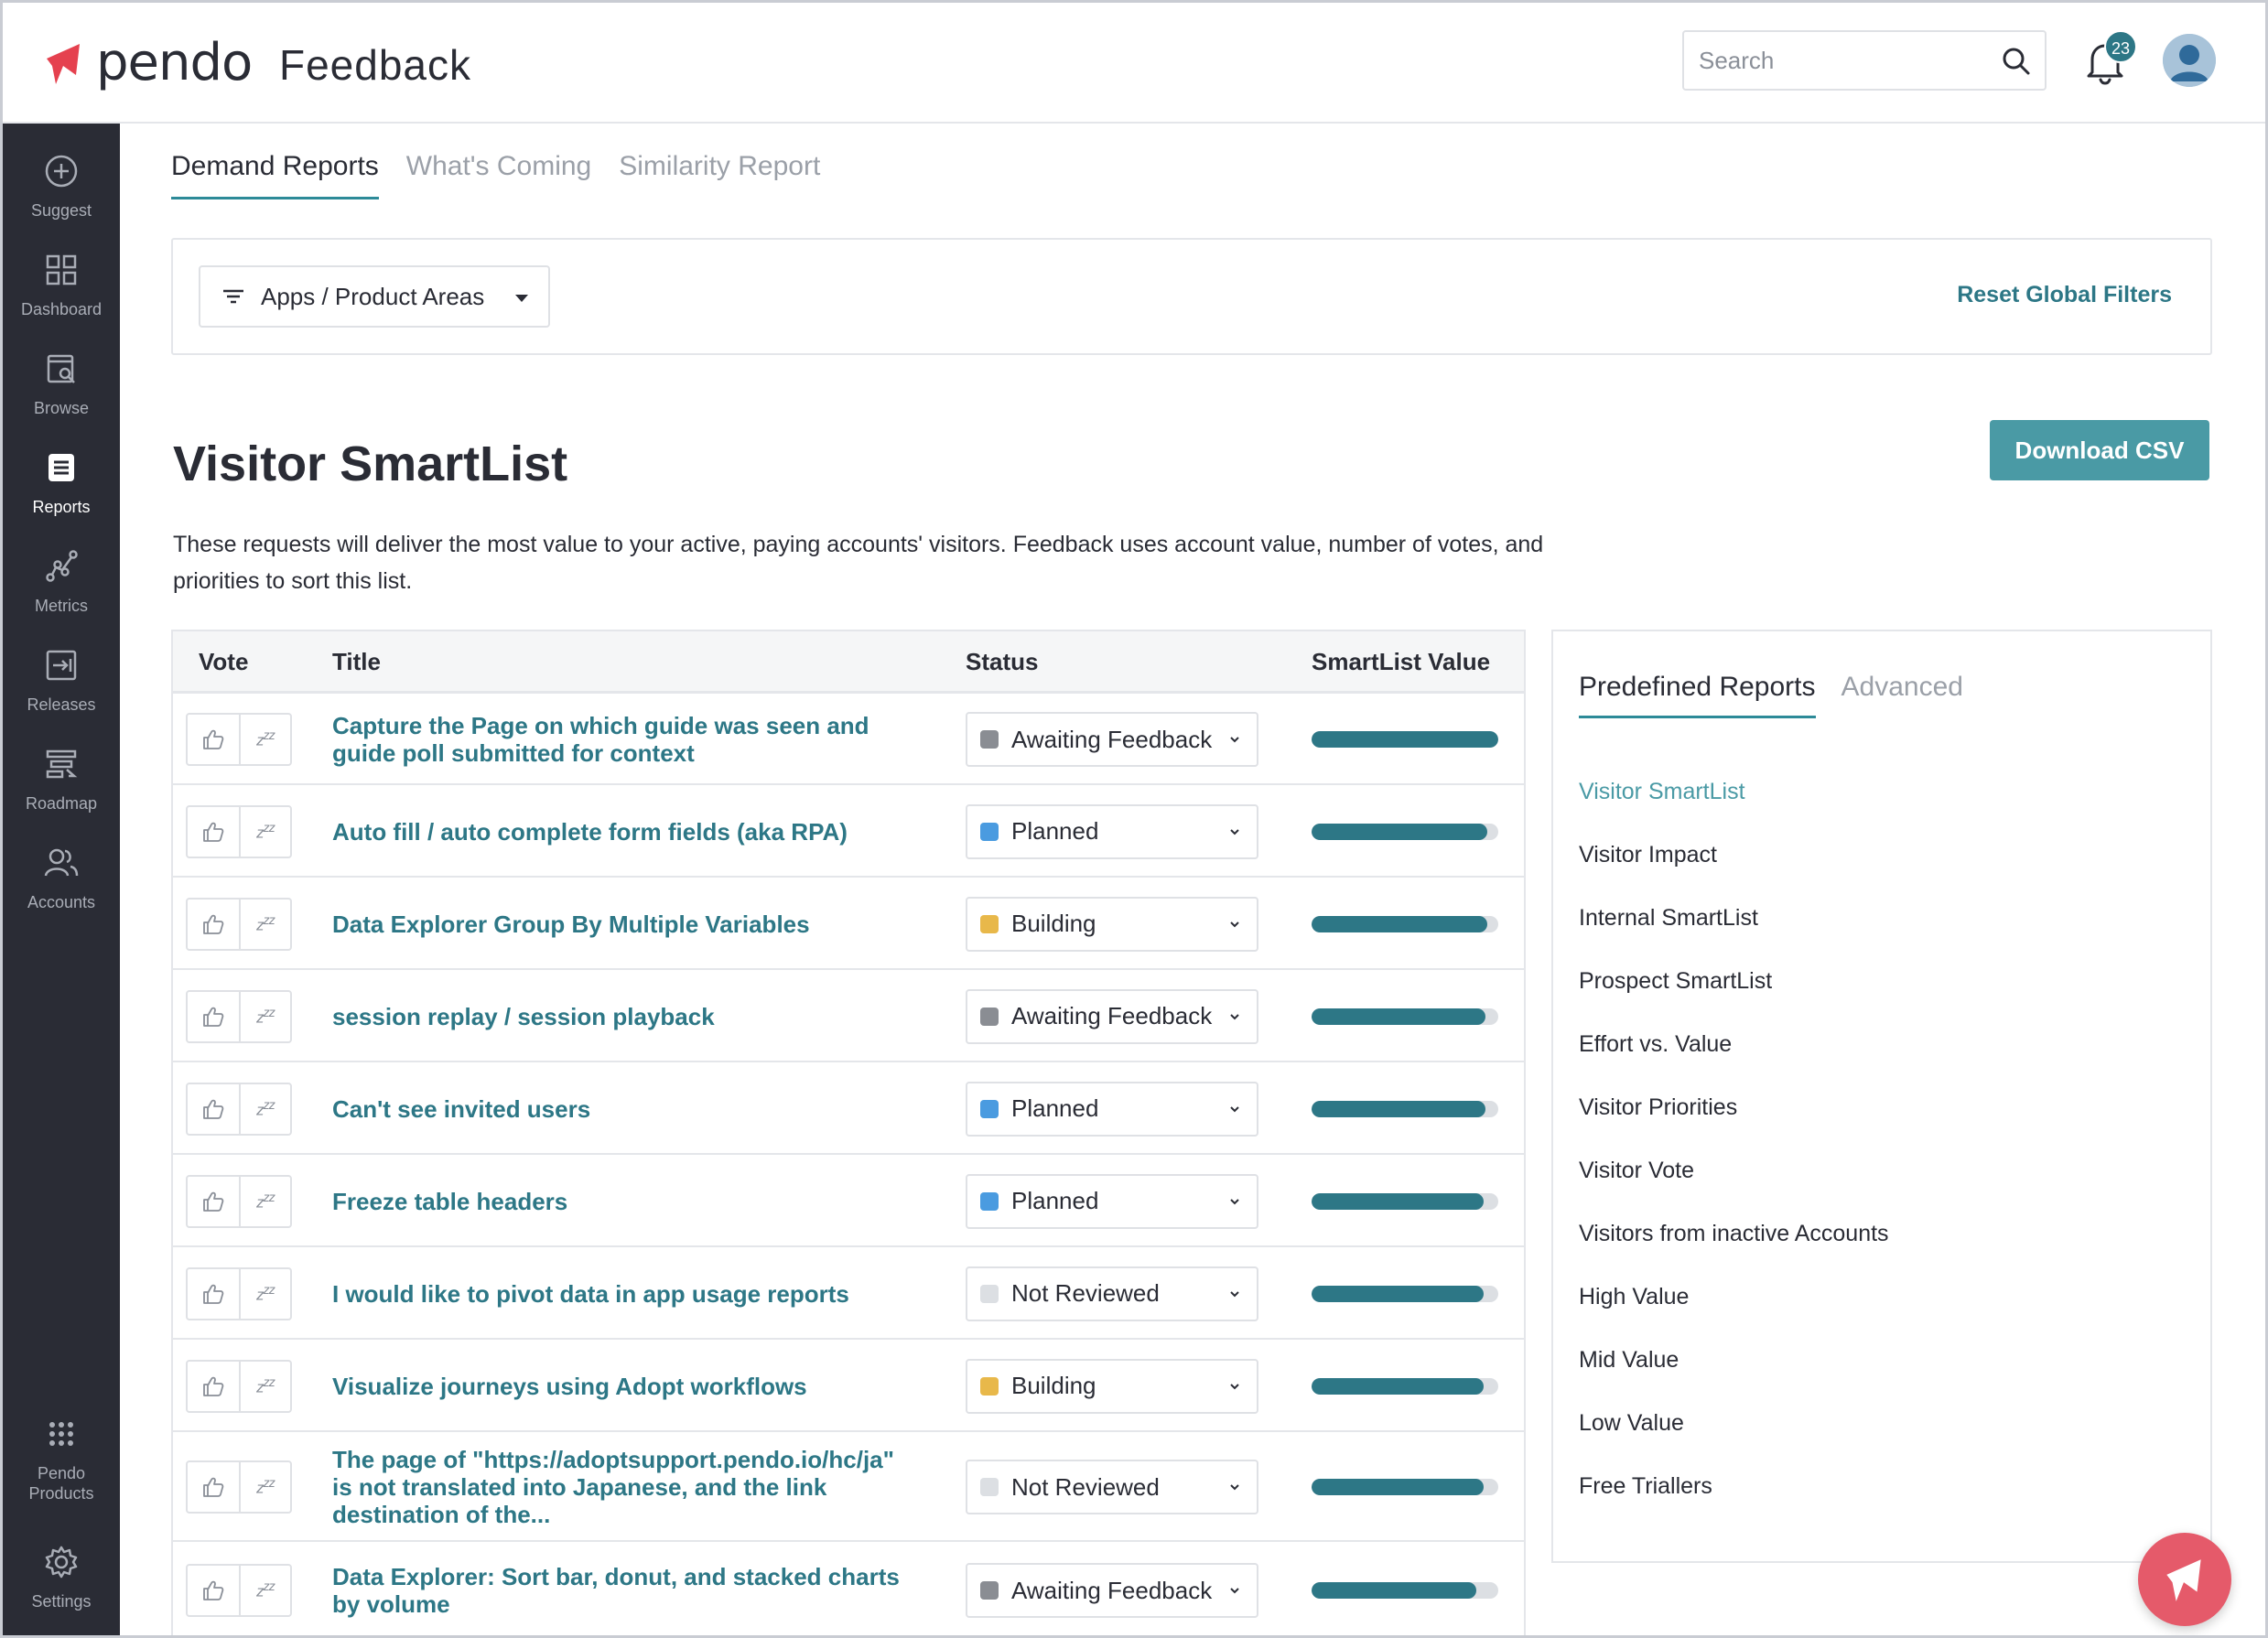 This screenshot has width=2268, height=1638. I want to click on sidebar-item-accounts: Accounts, so click(61, 878).